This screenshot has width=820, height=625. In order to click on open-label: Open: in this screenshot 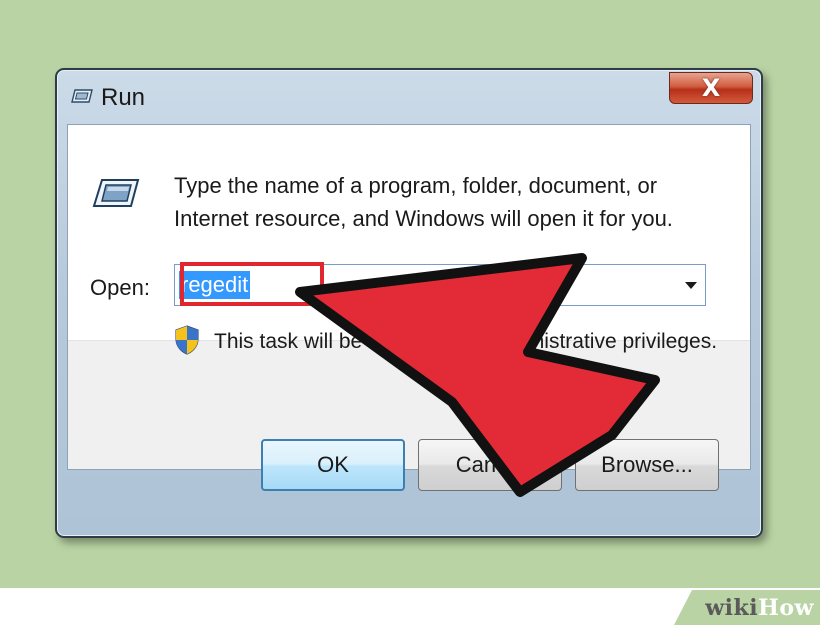, I will do `click(120, 287)`.